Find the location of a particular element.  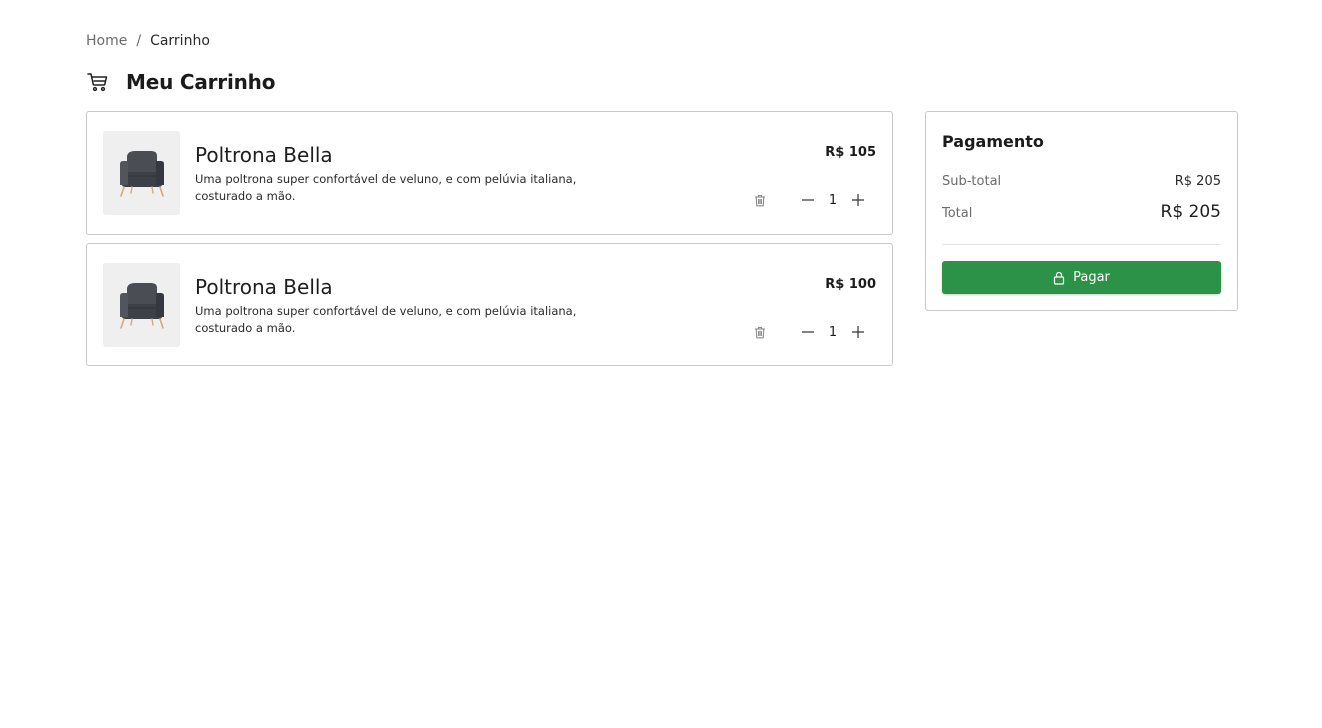

page-header: Meu Carrinho is located at coordinates (180, 82).